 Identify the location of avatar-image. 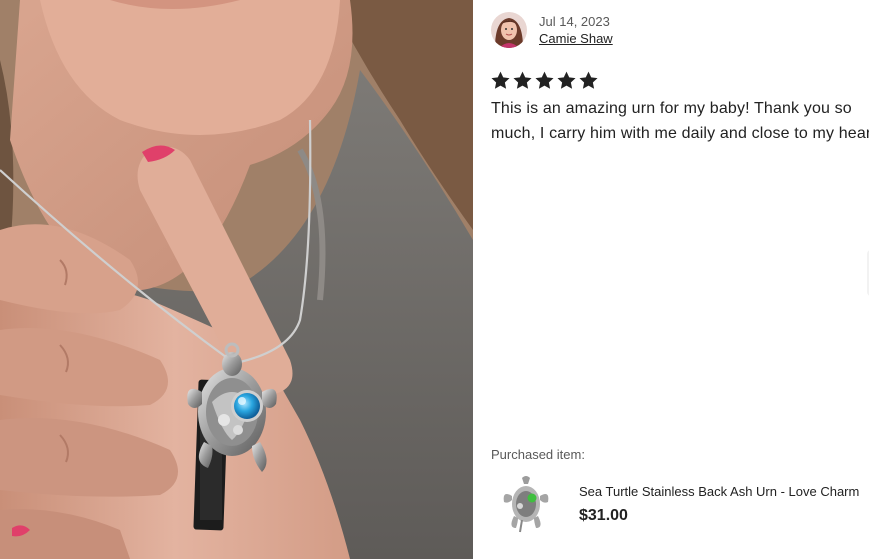
(509, 30).